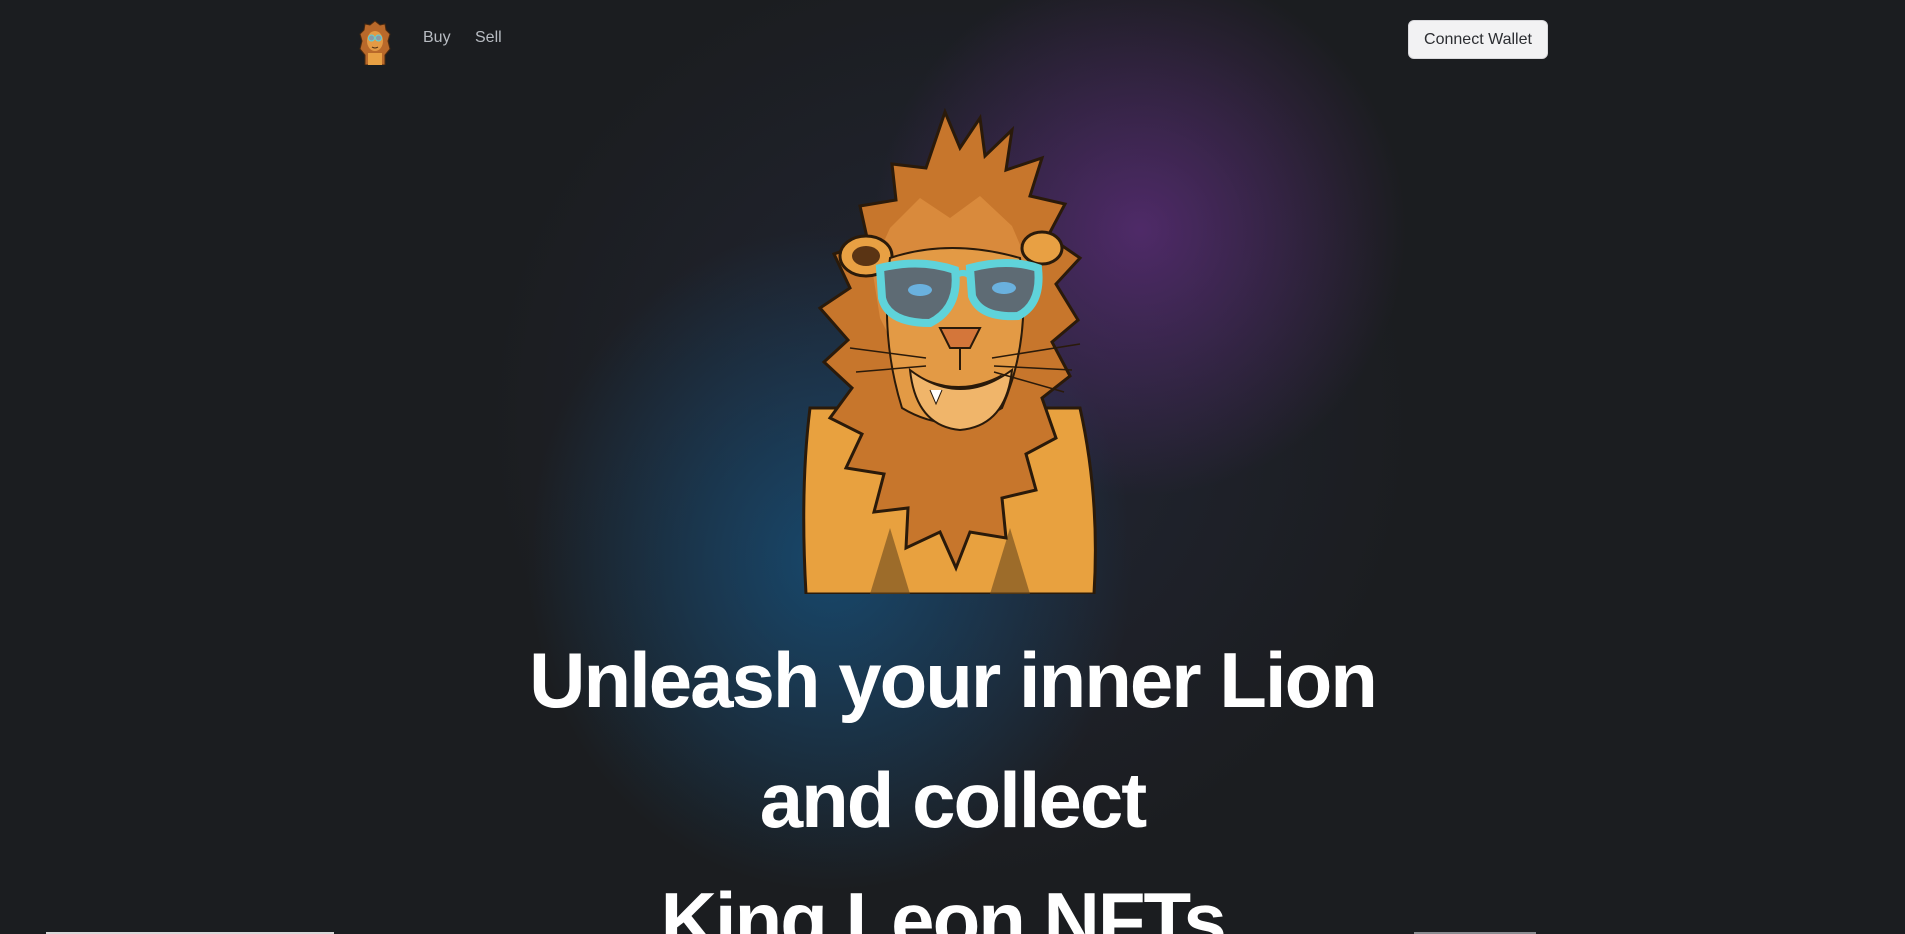 Image resolution: width=1905 pixels, height=934 pixels. I want to click on lion-logo-icon, so click(375, 42).